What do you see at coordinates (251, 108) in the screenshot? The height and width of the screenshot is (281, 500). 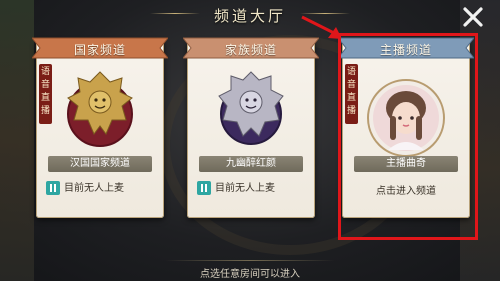 I see `demon-crest-emblem` at bounding box center [251, 108].